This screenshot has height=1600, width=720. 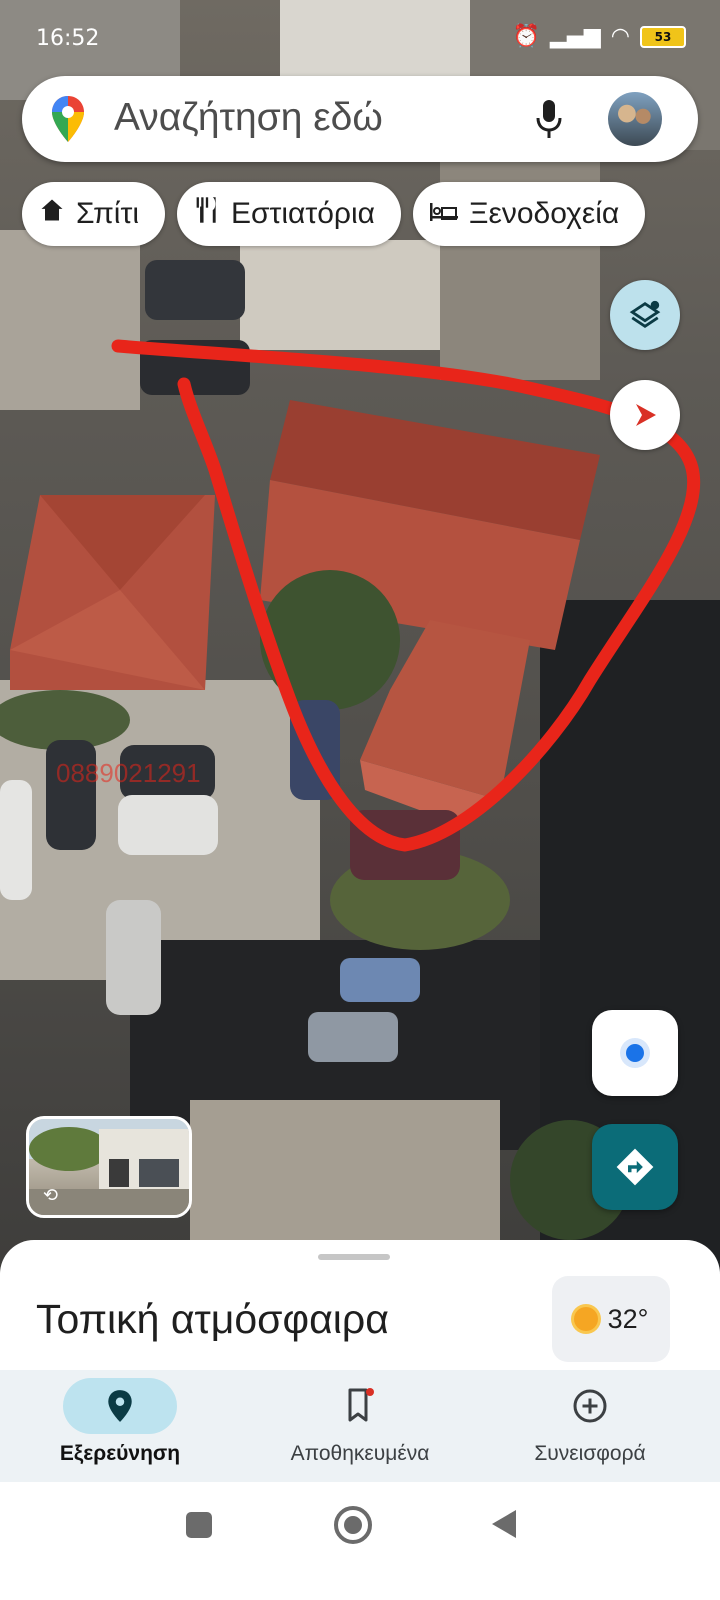 I want to click on category-chips: Σπίτι Εστιατόρια Ξενοδοχεία, so click(x=334, y=214).